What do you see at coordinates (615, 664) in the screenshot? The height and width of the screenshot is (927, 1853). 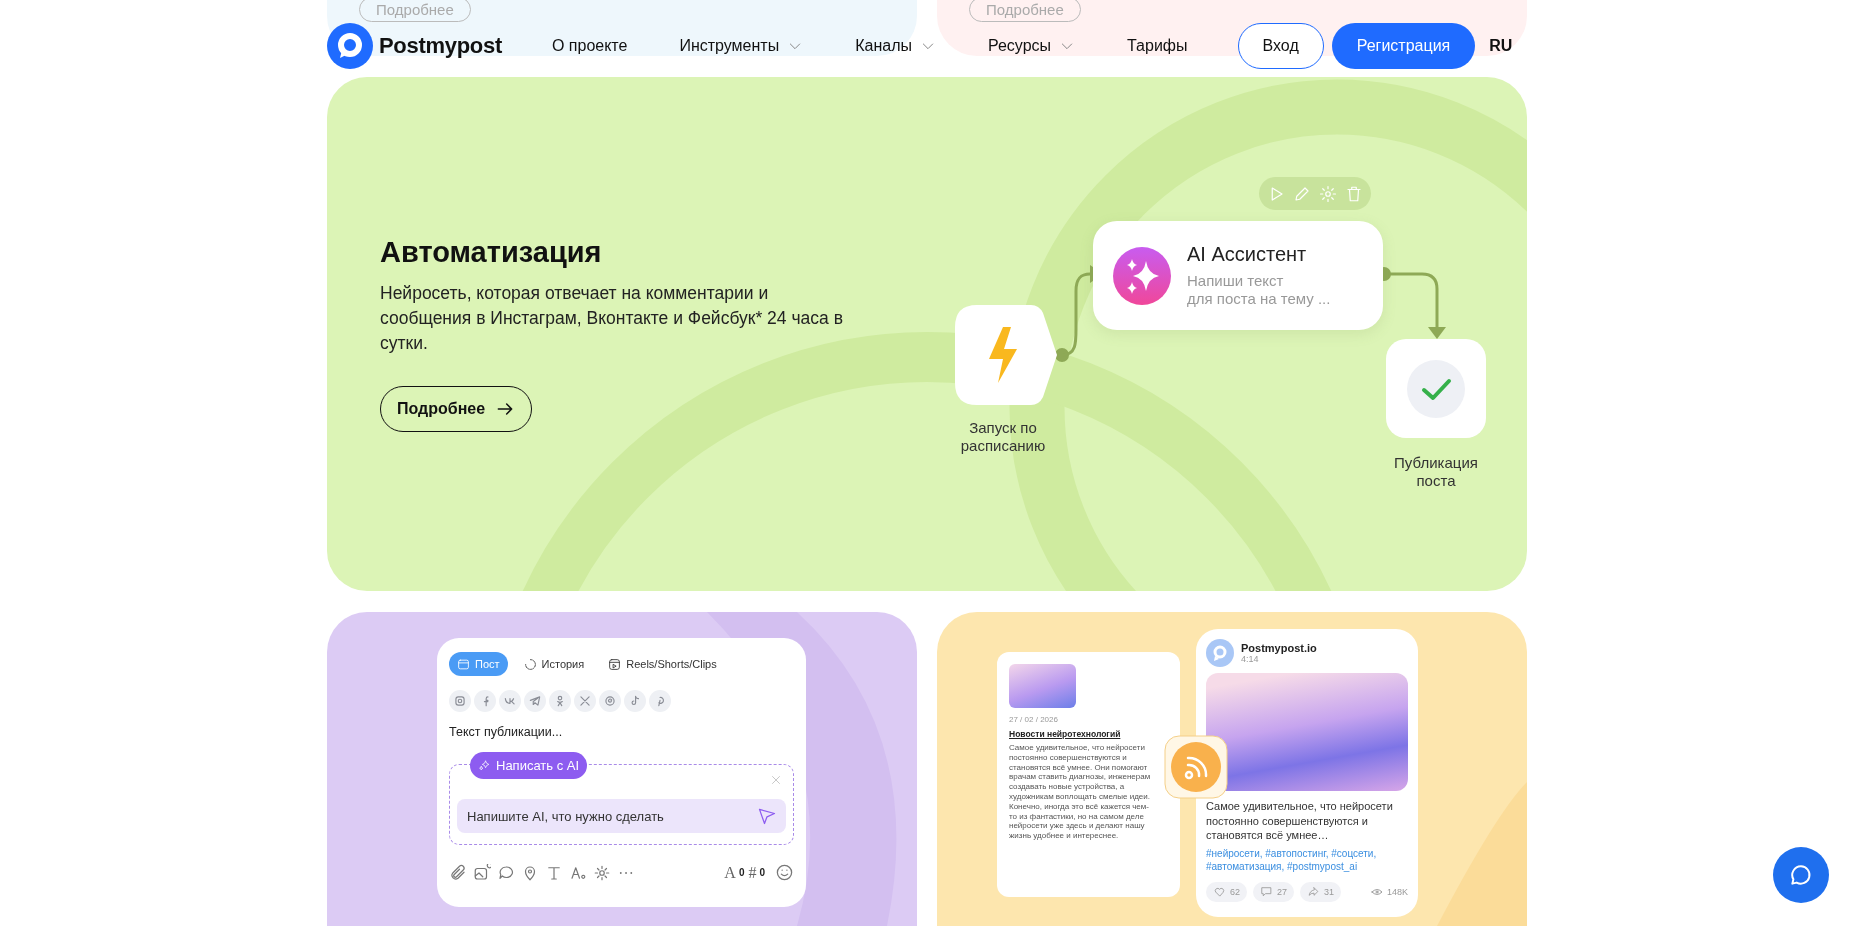 I see `reels-icon` at bounding box center [615, 664].